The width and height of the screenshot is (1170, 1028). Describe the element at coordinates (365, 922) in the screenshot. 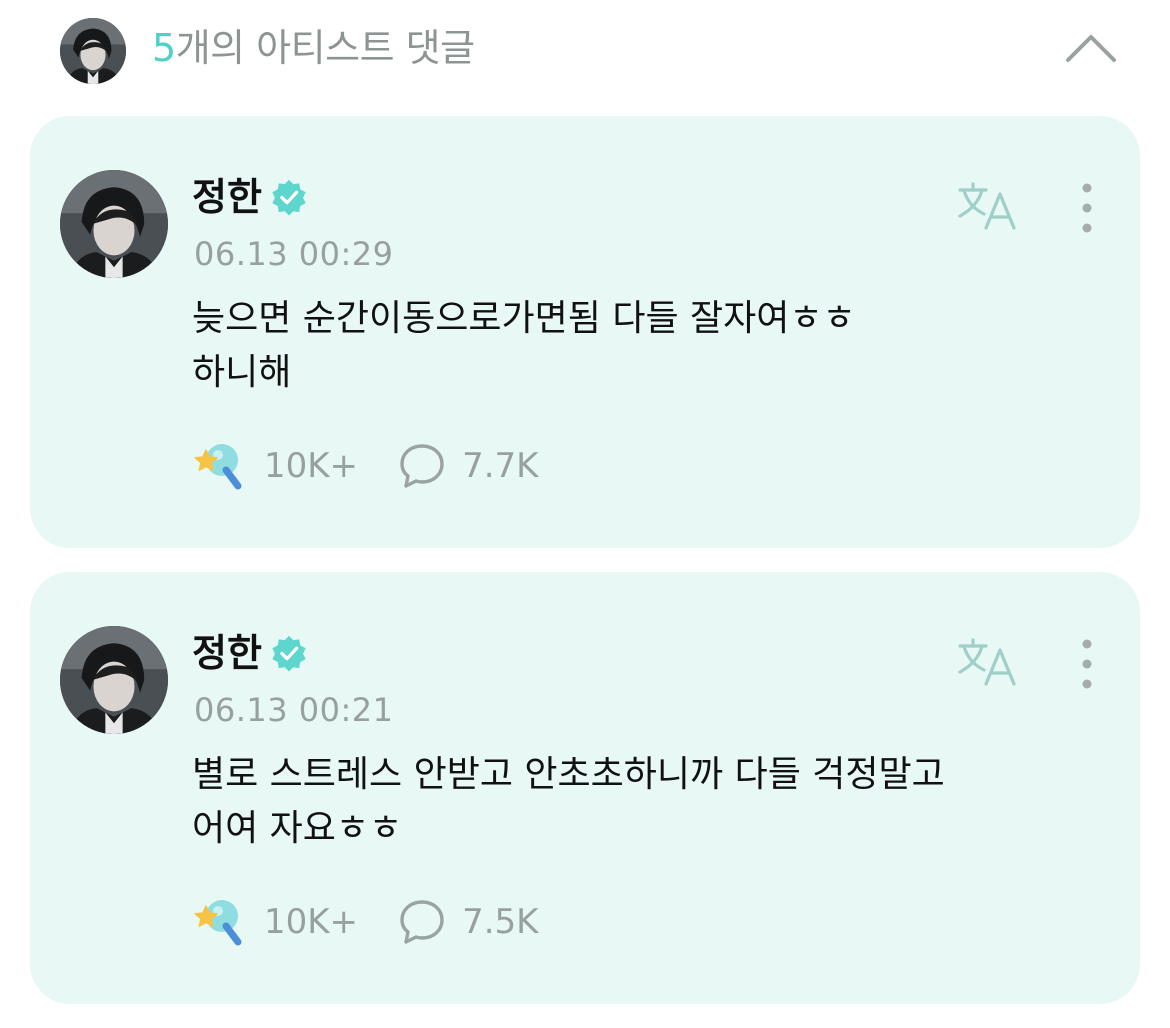

I see `comment-stats: 10K+ 7.5K` at that location.